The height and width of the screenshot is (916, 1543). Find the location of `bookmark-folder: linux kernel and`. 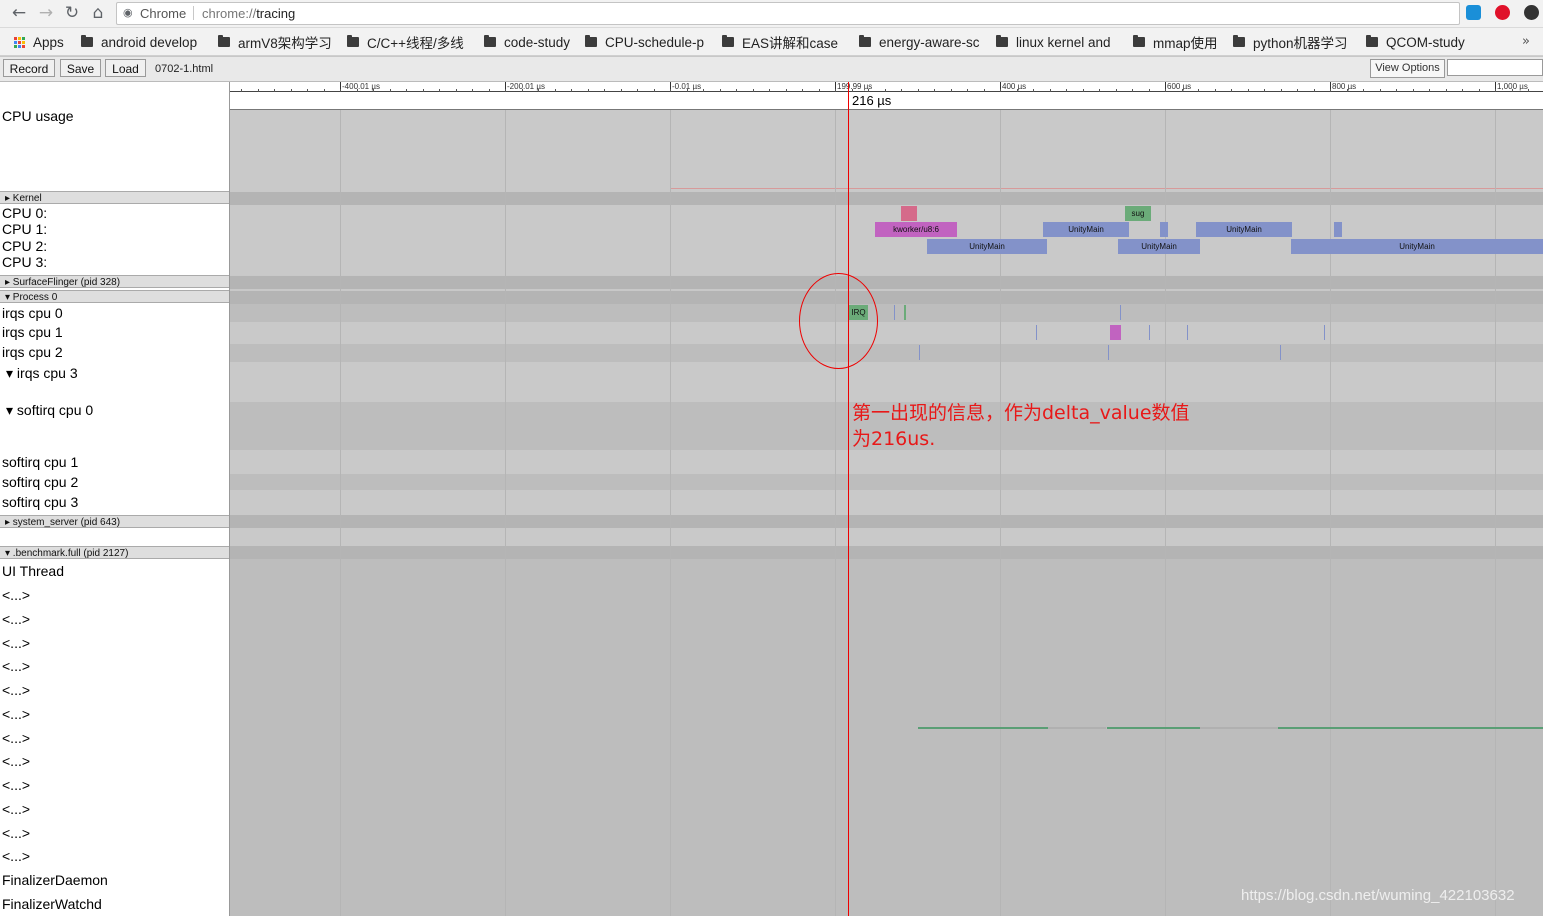

bookmark-folder: linux kernel and is located at coordinates (1053, 42).